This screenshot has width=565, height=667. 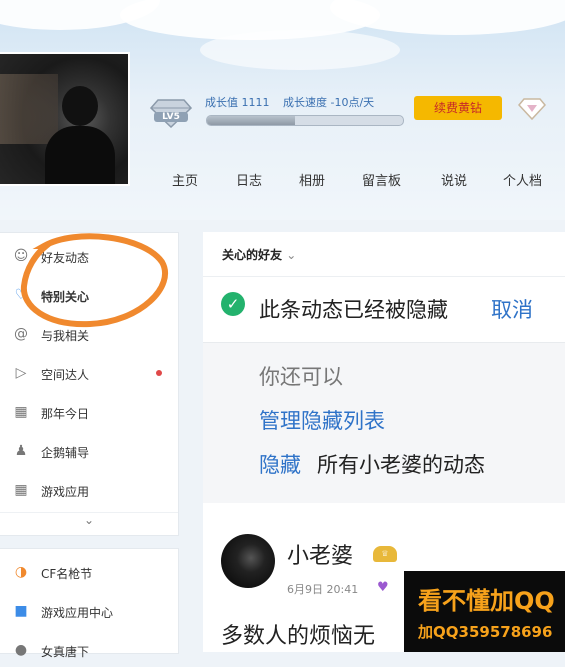 I want to click on diamond-icon, so click(x=532, y=109).